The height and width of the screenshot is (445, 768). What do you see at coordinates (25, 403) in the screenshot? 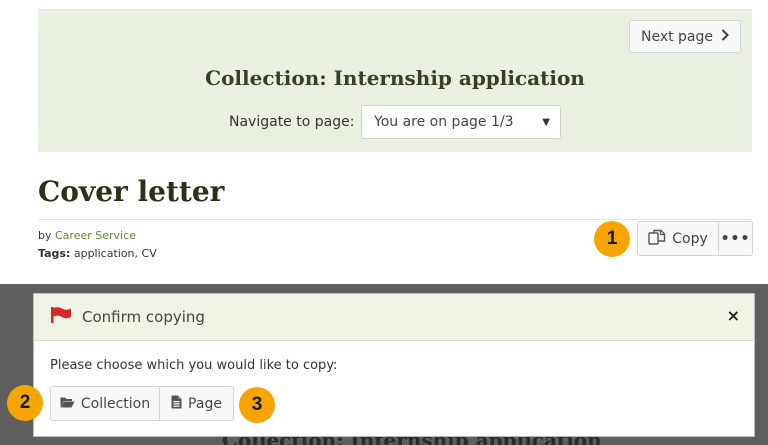
I see `callout-2: 2` at bounding box center [25, 403].